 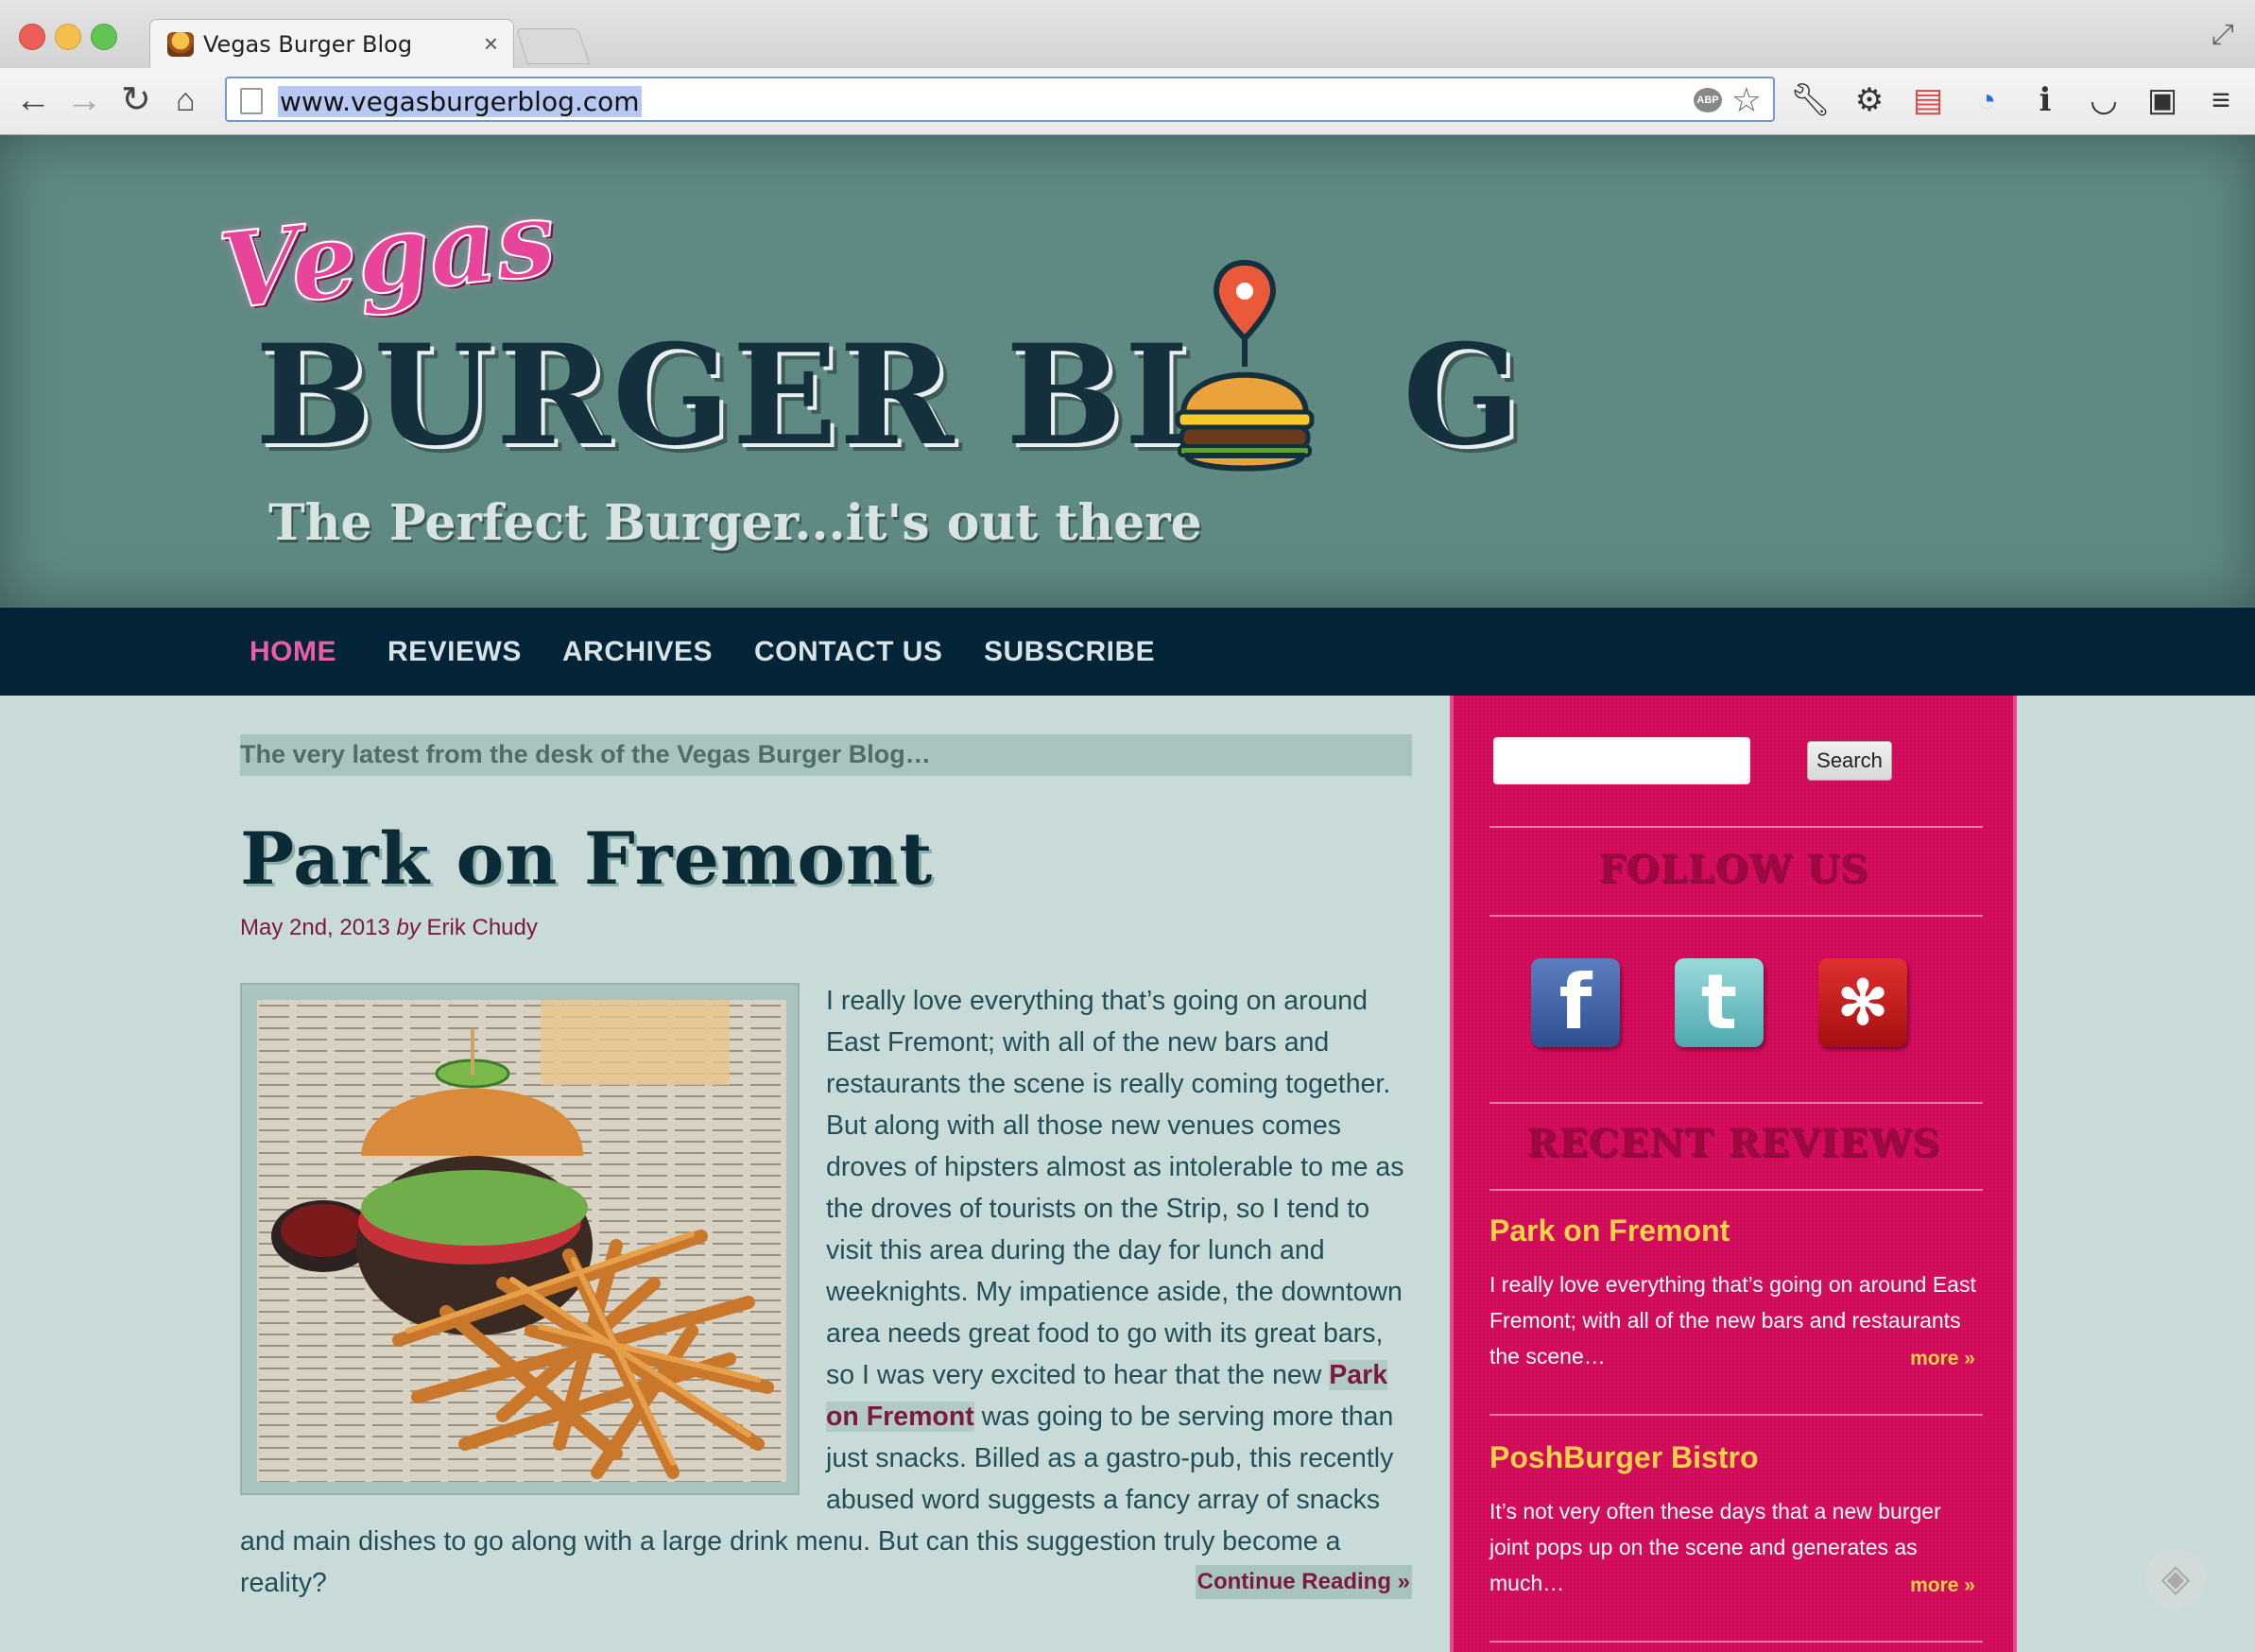 I want to click on browser-tab: Vegas Burger Blog ×, so click(x=331, y=44).